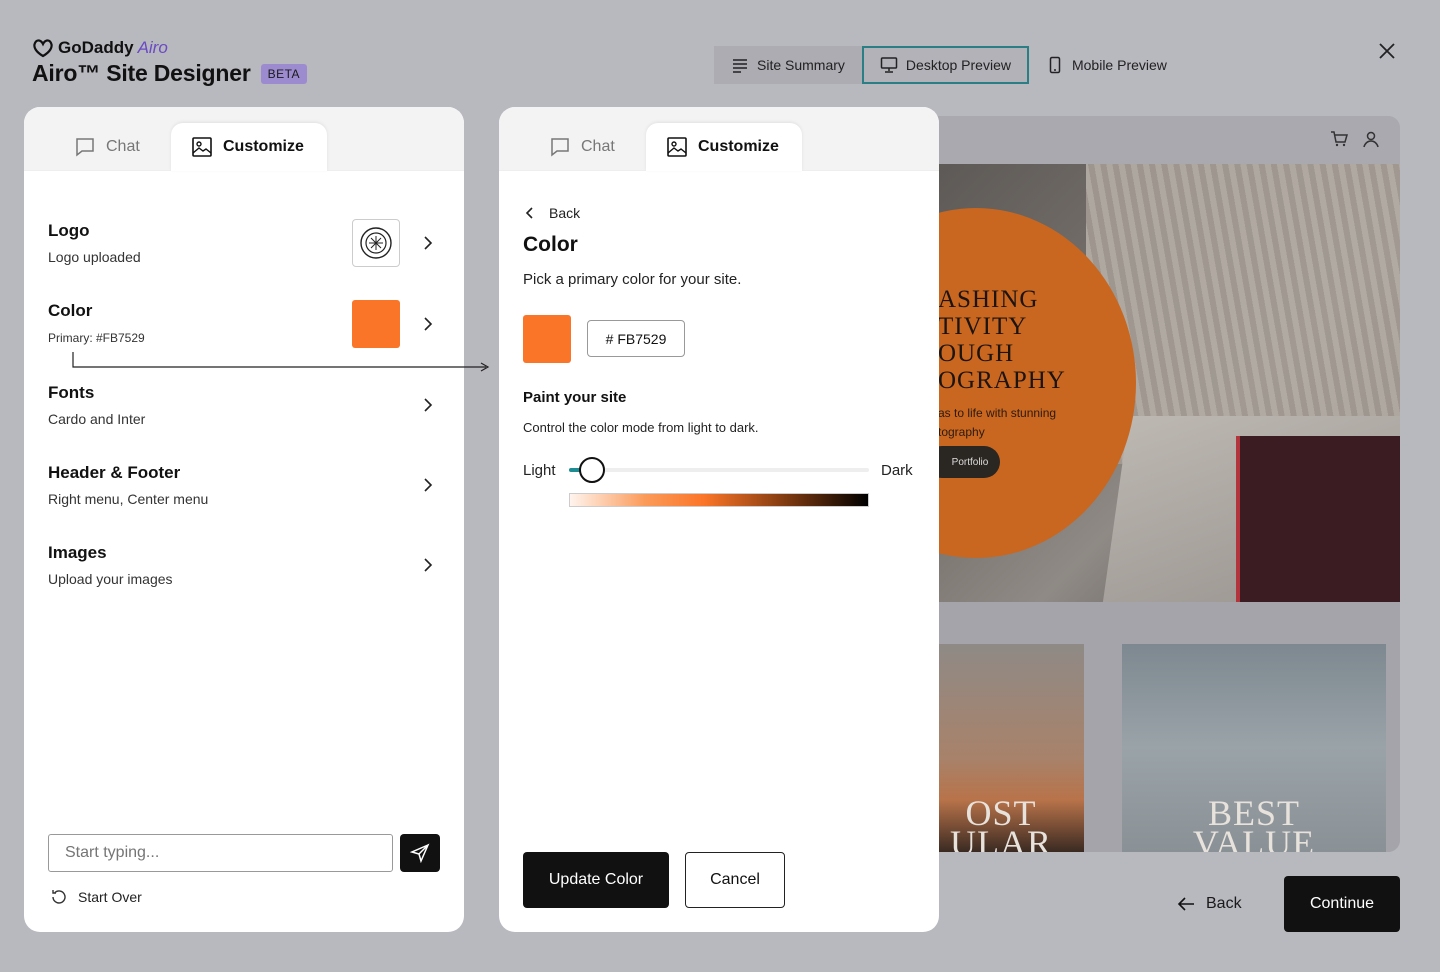 The height and width of the screenshot is (972, 1440). Describe the element at coordinates (110, 565) in the screenshot. I see `images-row: Images Upload your images` at that location.